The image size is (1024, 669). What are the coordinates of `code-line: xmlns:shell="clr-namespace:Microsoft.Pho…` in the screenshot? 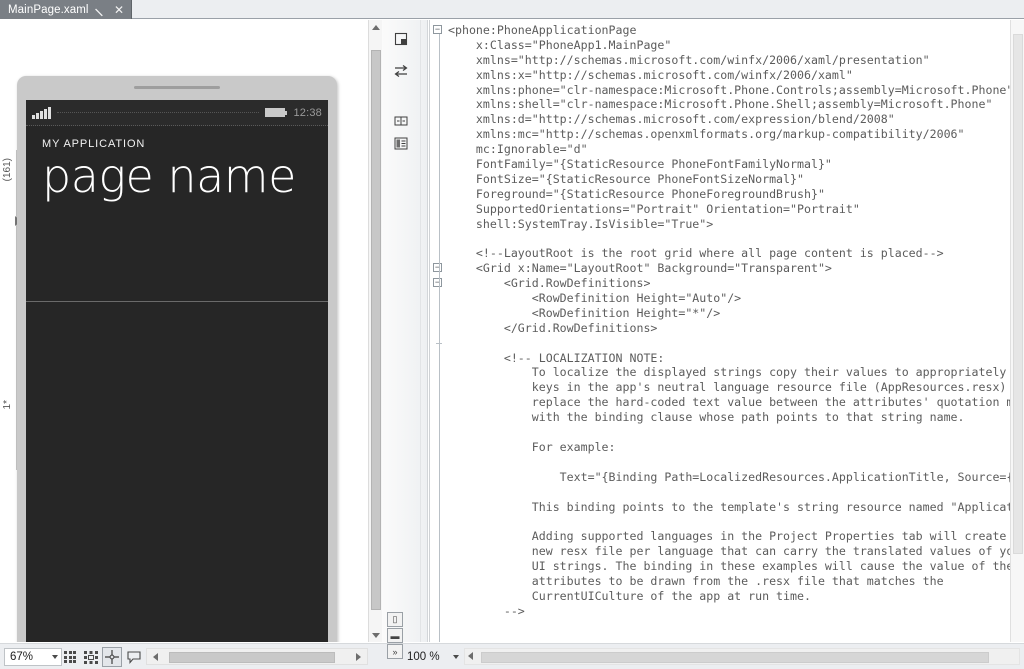 It's located at (720, 104).